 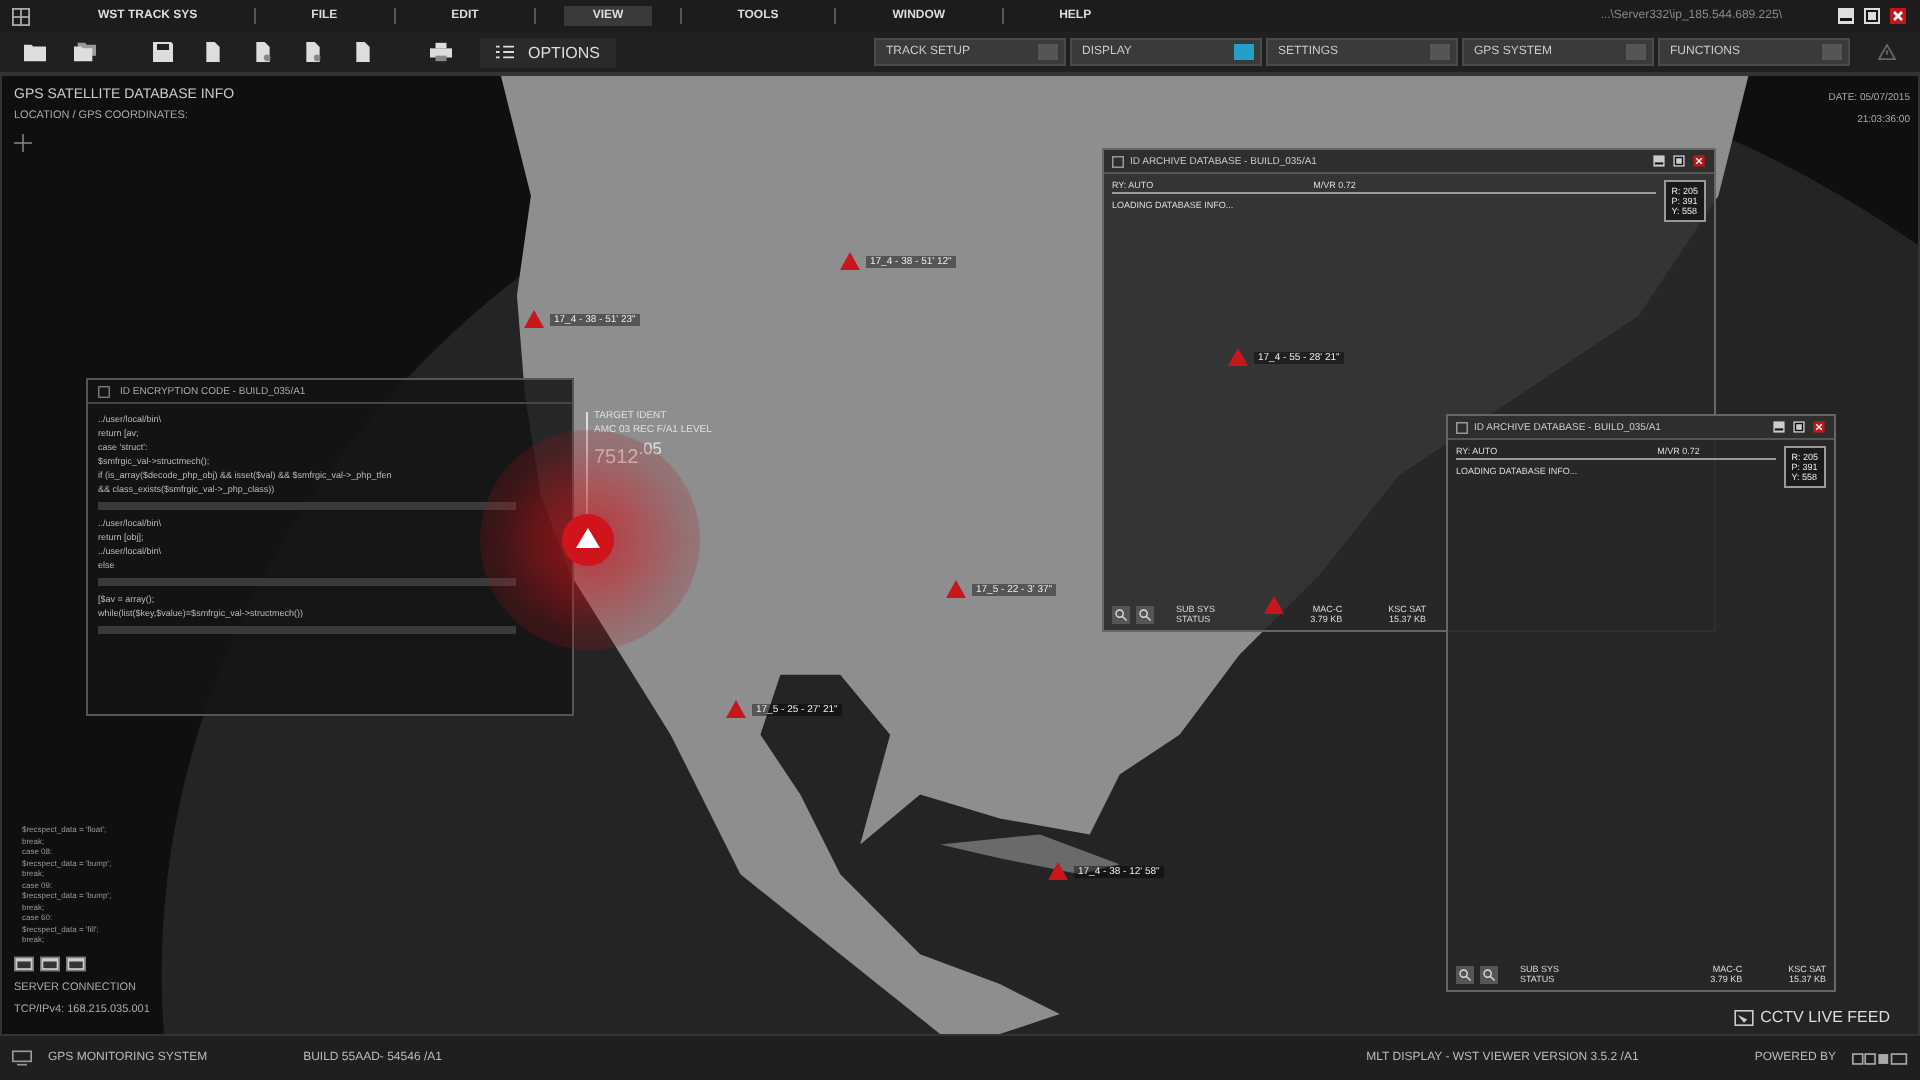 What do you see at coordinates (22, 1058) in the screenshot?
I see `monitor-icon` at bounding box center [22, 1058].